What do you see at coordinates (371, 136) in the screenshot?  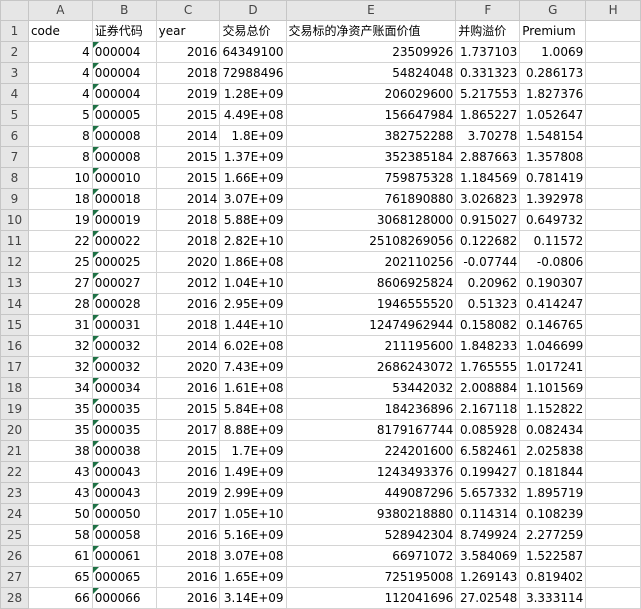 I see `cell-net-asset-book-value: 382752288` at bounding box center [371, 136].